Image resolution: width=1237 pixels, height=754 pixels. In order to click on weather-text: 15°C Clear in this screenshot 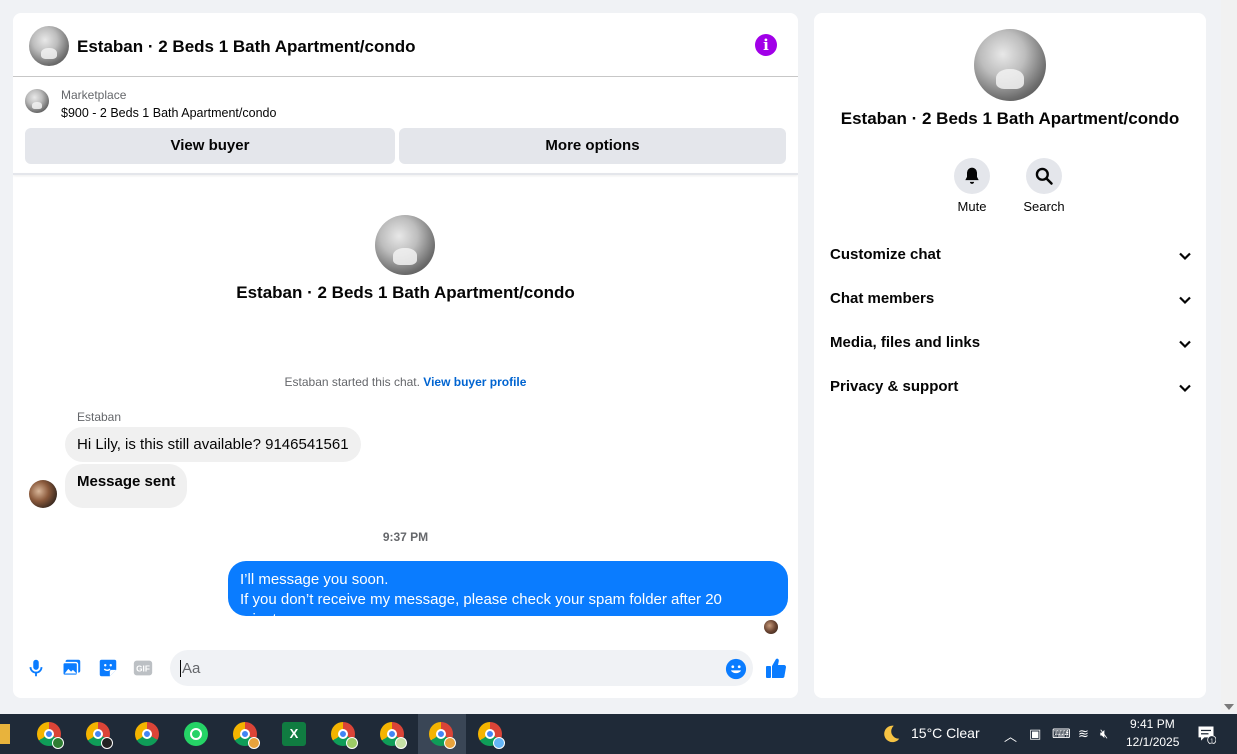, I will do `click(945, 733)`.